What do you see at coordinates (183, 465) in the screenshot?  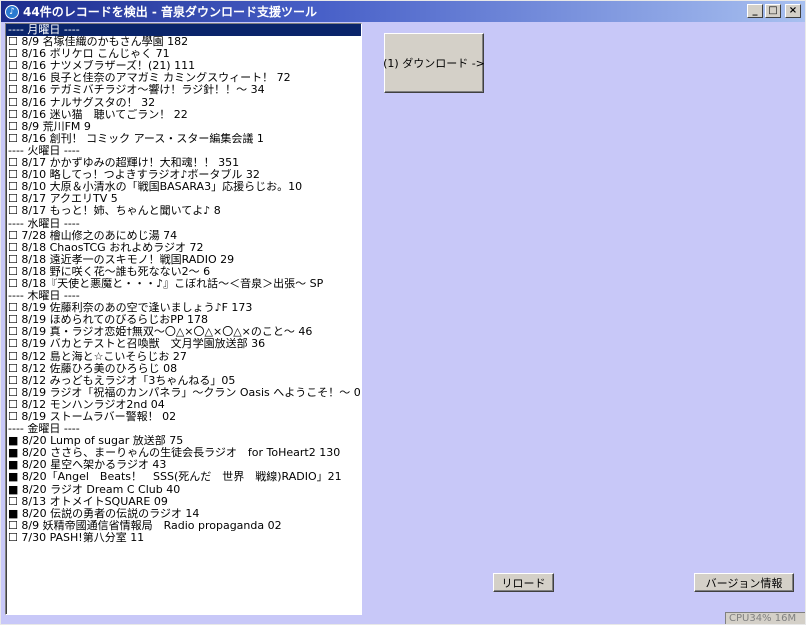 I see `program-list-item: ■ 8/20 星空へ架かるラジオ 43` at bounding box center [183, 465].